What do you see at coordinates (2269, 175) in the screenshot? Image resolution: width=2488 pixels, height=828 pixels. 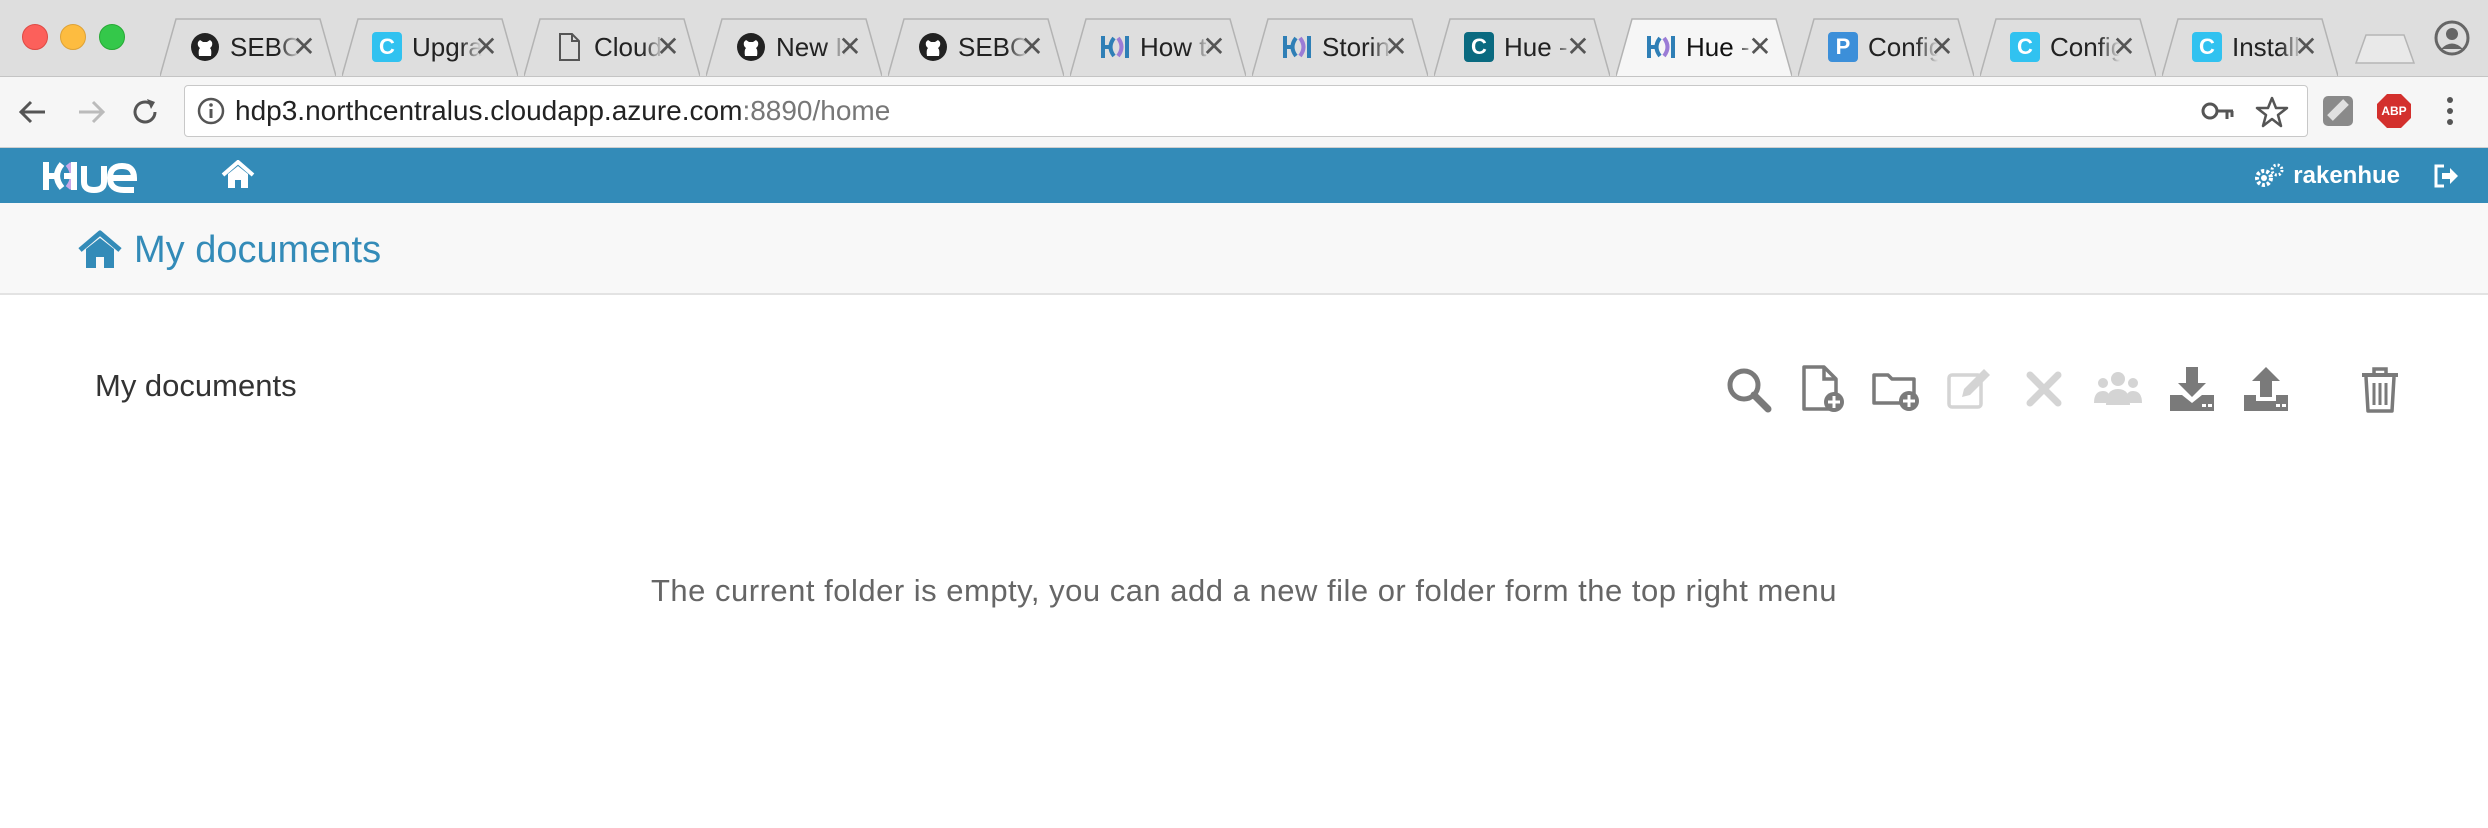 I see `gears-icon` at bounding box center [2269, 175].